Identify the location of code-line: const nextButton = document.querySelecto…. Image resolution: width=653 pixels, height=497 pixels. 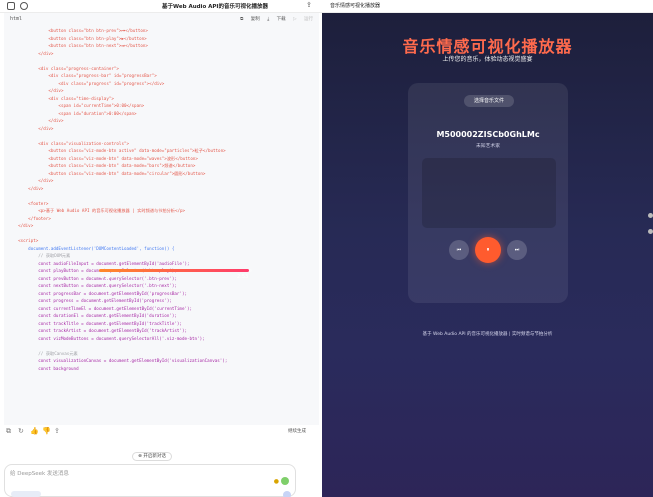
(161, 286).